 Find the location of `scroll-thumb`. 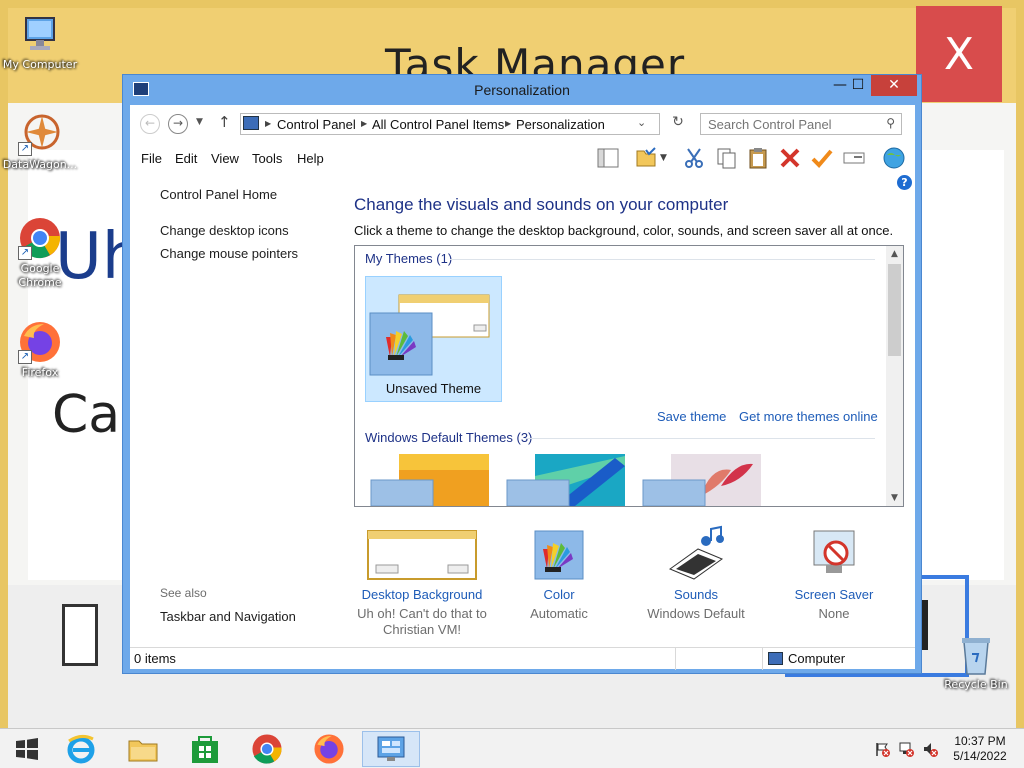

scroll-thumb is located at coordinates (894, 310).